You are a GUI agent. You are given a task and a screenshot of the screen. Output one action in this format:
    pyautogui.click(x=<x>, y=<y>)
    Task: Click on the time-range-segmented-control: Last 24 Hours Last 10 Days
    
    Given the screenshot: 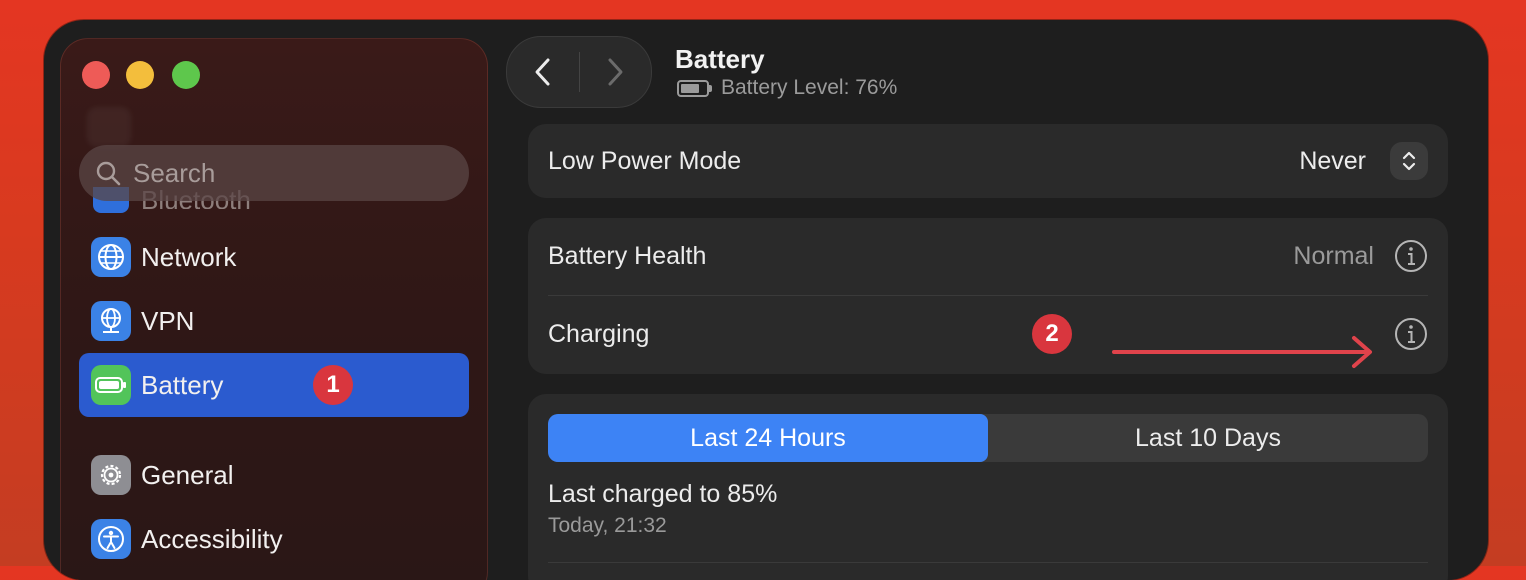 What is the action you would take?
    pyautogui.click(x=988, y=438)
    